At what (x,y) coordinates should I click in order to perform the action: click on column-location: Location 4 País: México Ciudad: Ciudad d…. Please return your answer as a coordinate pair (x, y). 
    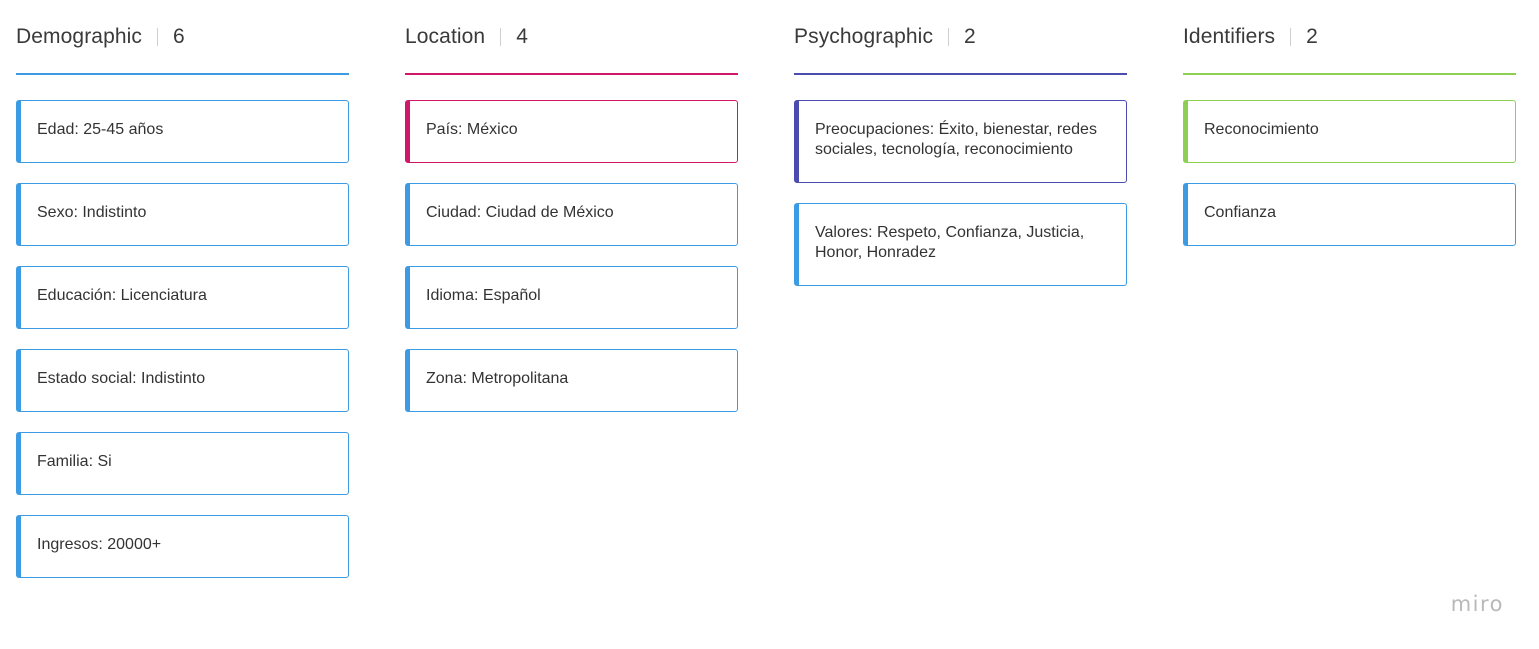
    Looking at the image, I should click on (571, 216).